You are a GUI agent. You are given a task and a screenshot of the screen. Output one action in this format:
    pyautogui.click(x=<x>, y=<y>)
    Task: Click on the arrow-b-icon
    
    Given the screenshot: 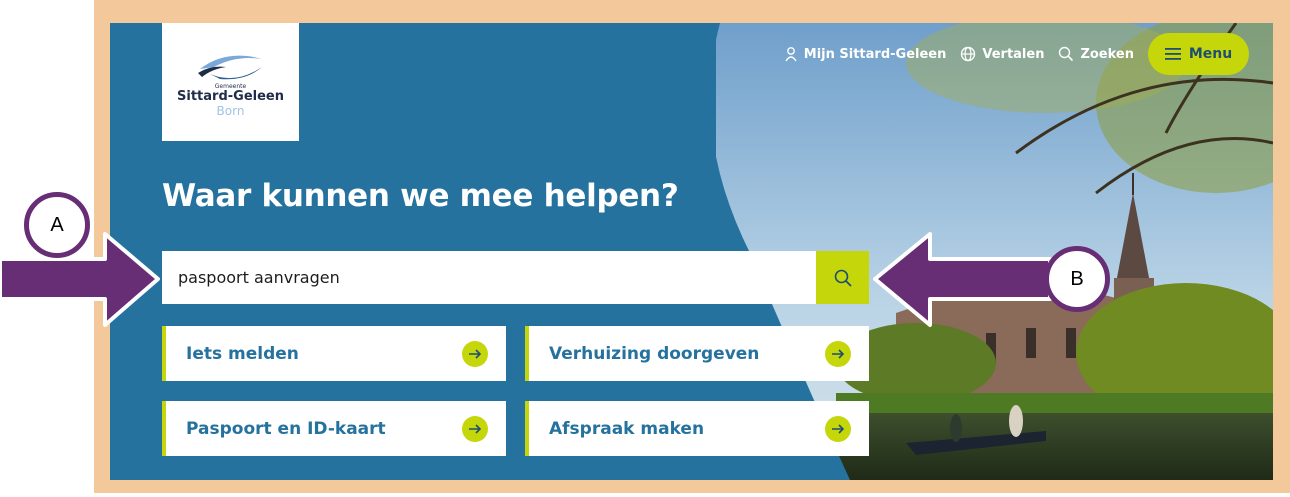 What is the action you would take?
    pyautogui.click(x=962, y=279)
    